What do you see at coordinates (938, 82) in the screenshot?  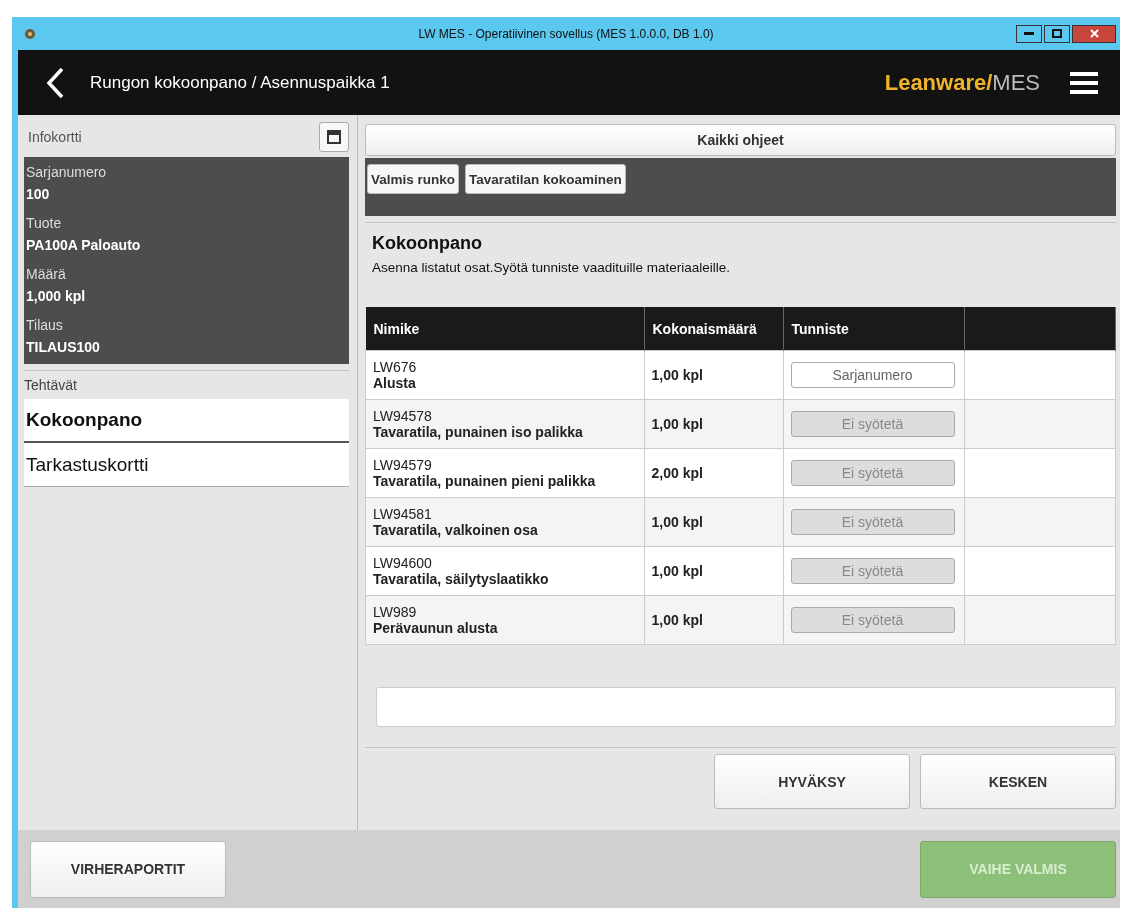 I see `brand-logo: Leanware/` at bounding box center [938, 82].